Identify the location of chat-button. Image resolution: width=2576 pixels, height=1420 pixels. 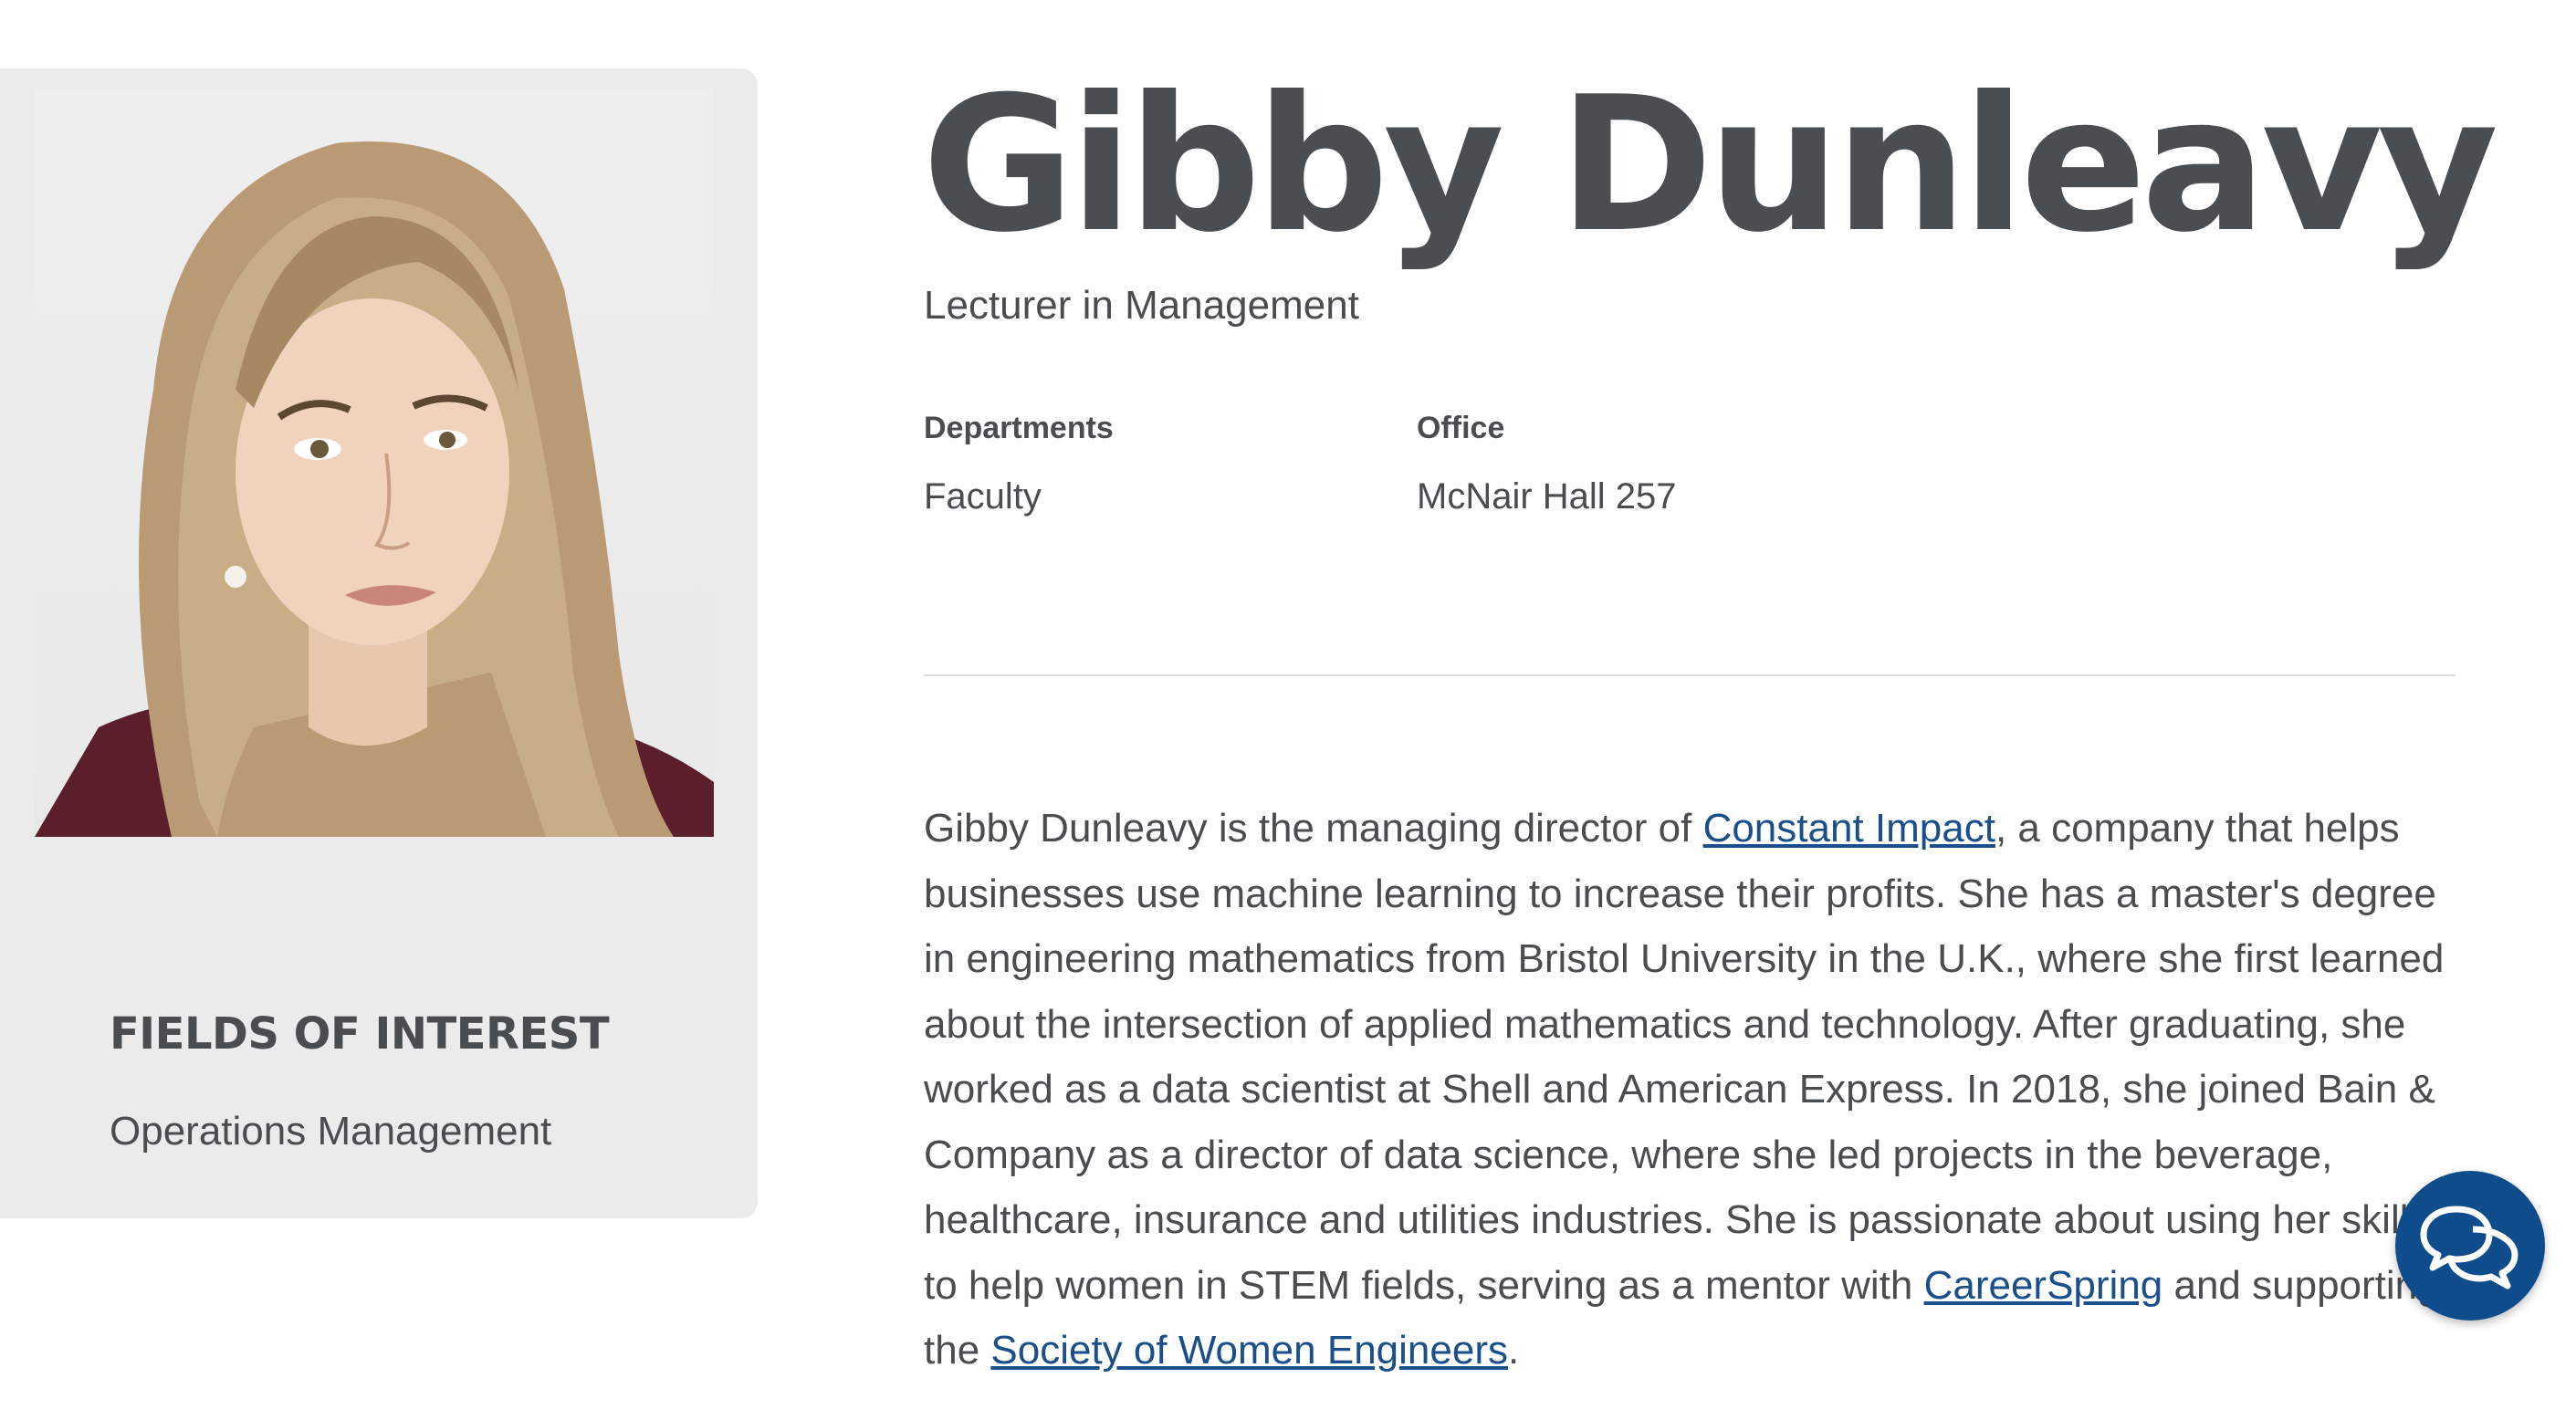
(2470, 1246).